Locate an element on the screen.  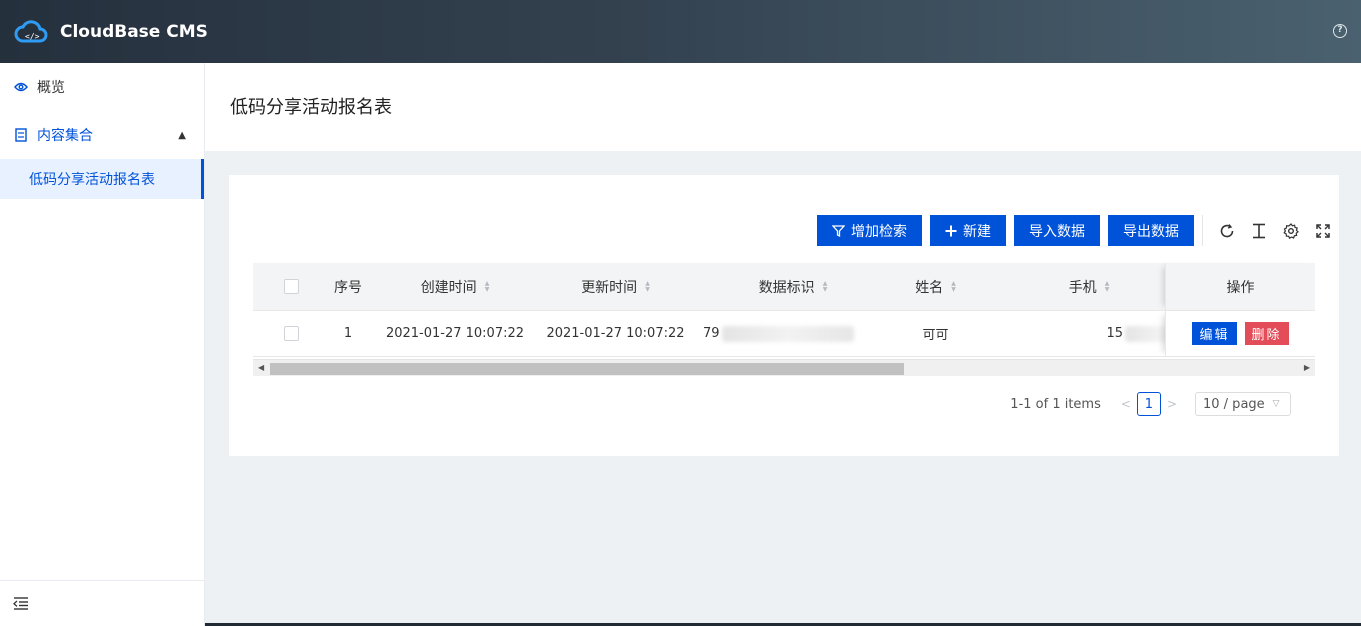
edit-button: 编辑 is located at coordinates (1214, 333).